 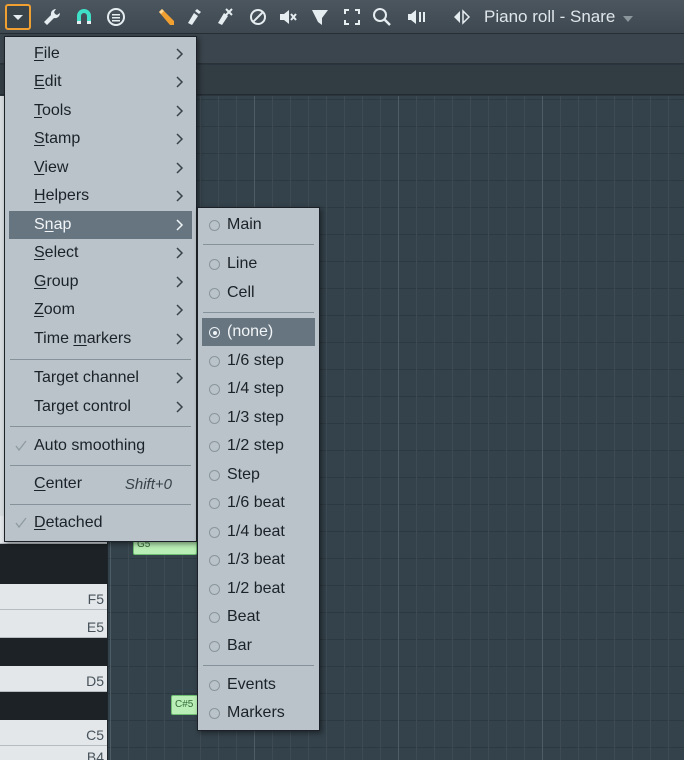 I want to click on menu-label: roup, so click(x=62, y=281).